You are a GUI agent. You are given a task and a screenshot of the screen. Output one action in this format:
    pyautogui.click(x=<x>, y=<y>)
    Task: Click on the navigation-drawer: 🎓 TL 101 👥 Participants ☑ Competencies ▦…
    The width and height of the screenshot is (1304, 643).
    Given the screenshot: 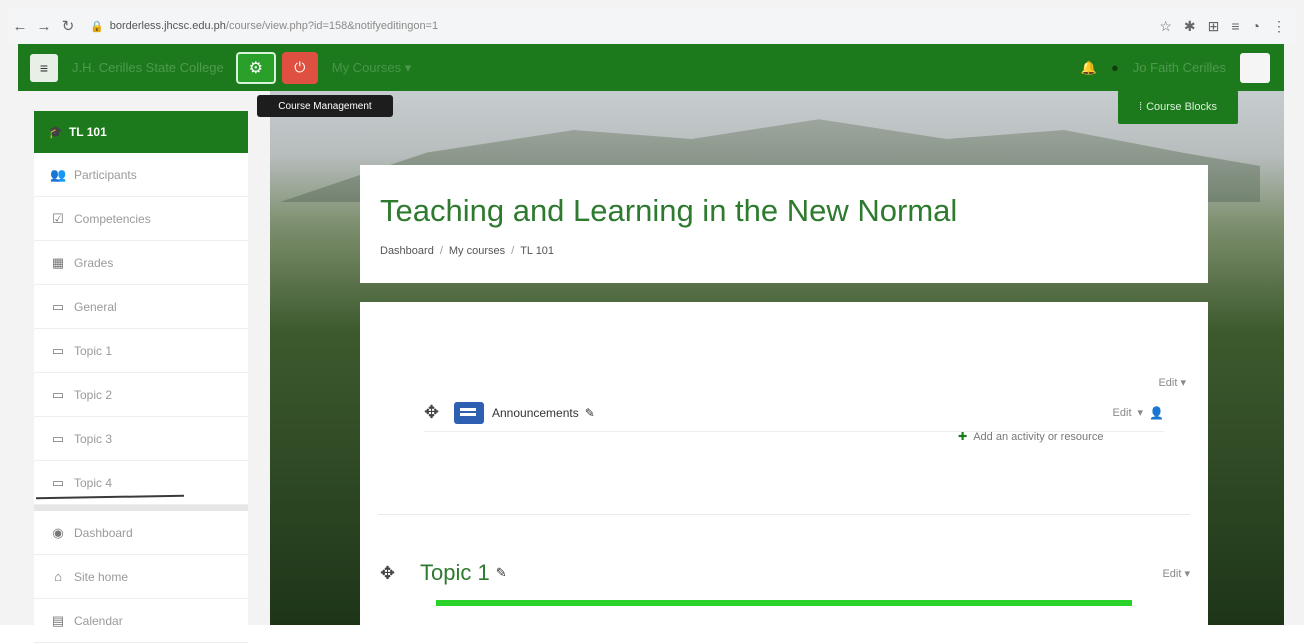 What is the action you would take?
    pyautogui.click(x=141, y=377)
    